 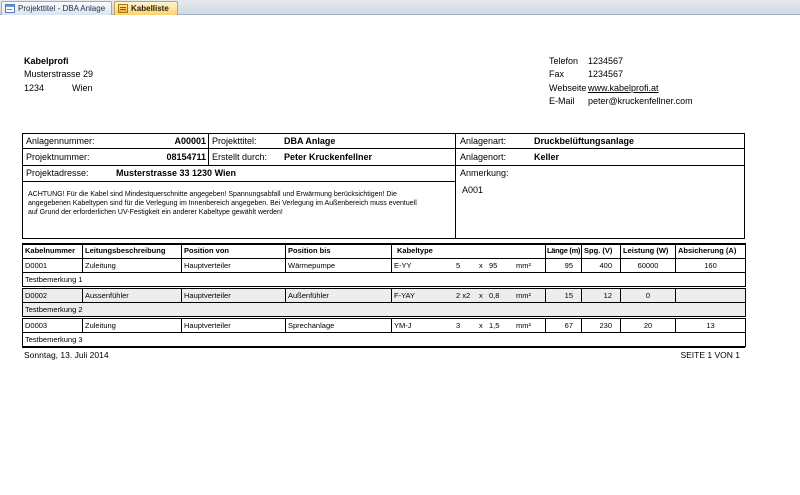 I want to click on kabeltype-cell: F-YAY 2 x2 x 0,8 mm², so click(x=468, y=295).